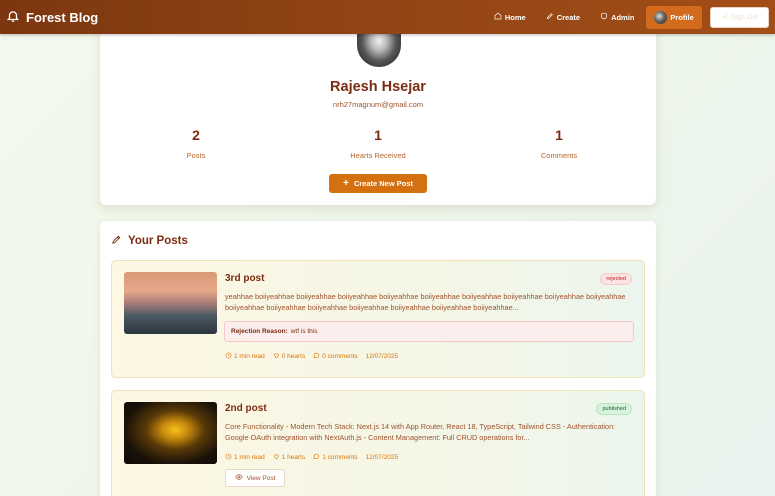 Image resolution: width=775 pixels, height=496 pixels. I want to click on home-icon, so click(498, 17).